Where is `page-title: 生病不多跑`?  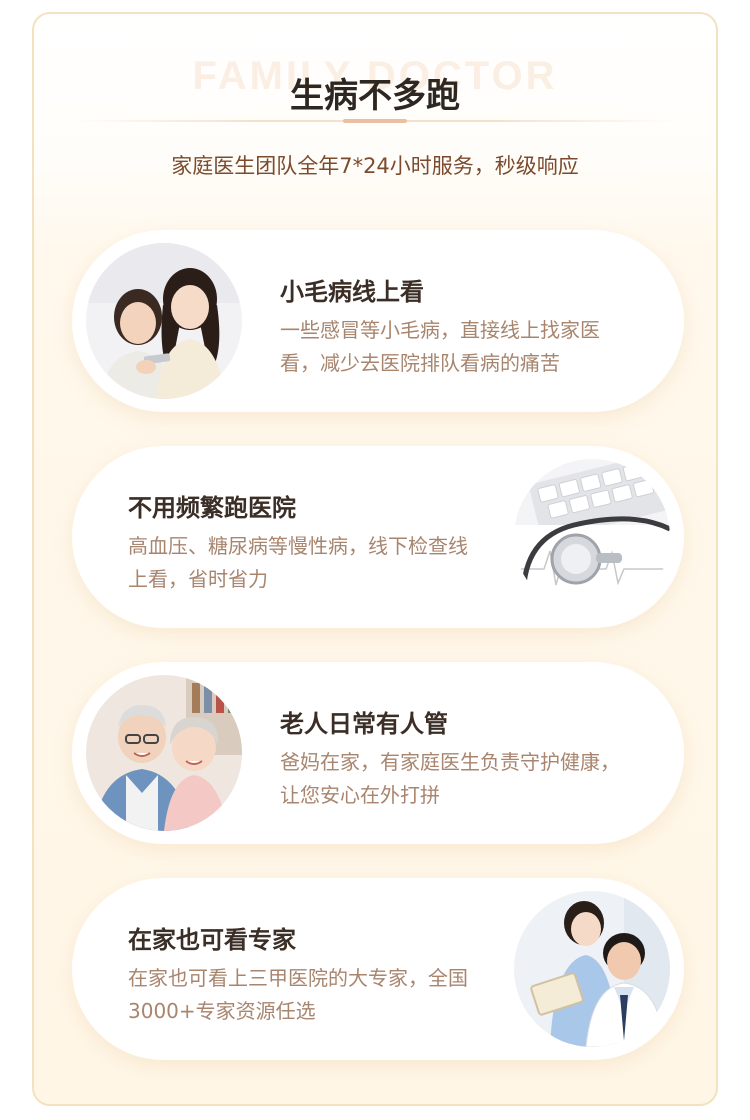 page-title: 生病不多跑 is located at coordinates (375, 96).